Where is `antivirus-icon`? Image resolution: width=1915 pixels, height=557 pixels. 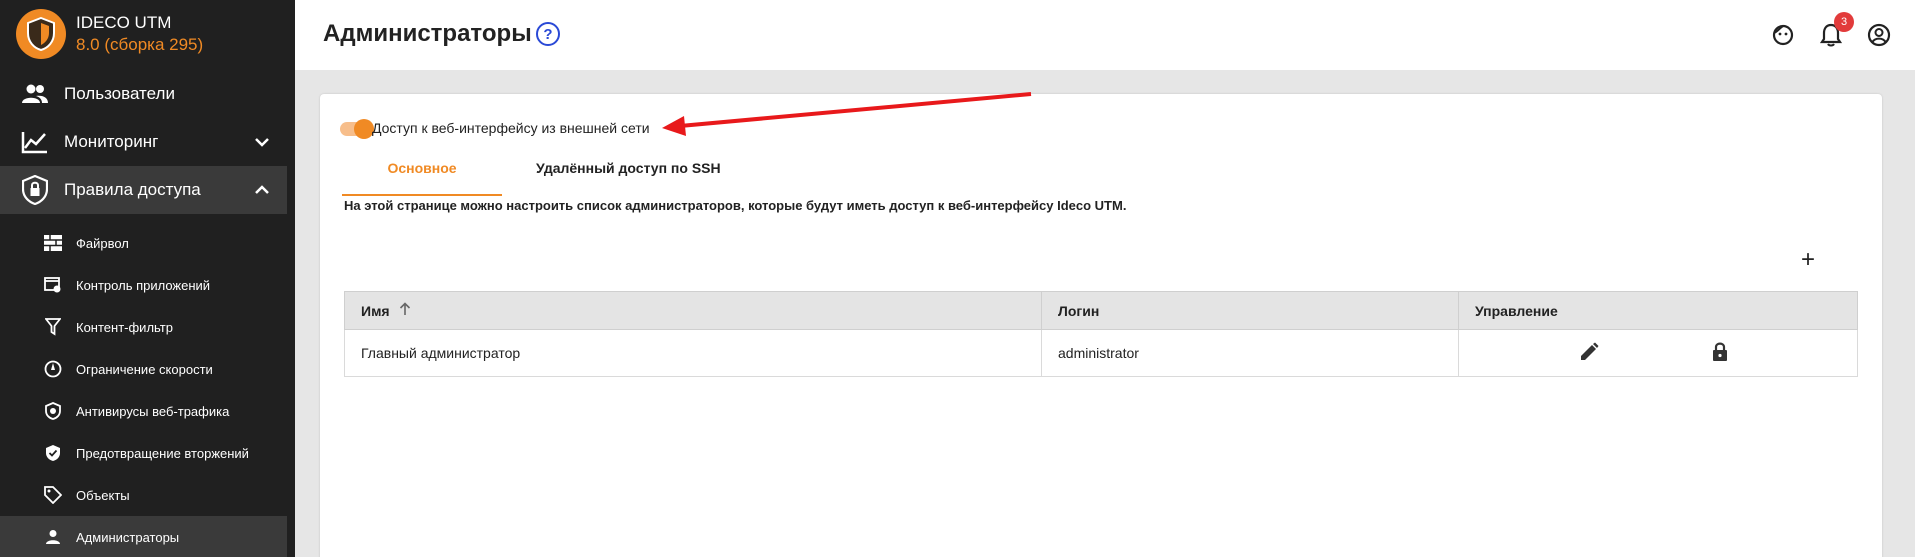
antivirus-icon is located at coordinates (53, 411).